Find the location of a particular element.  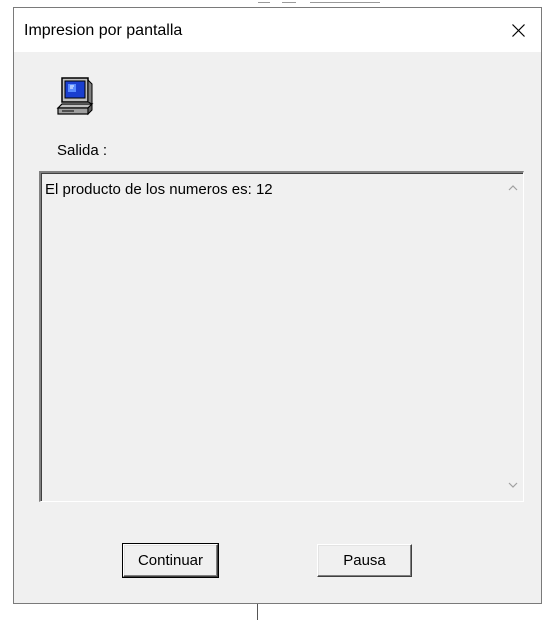

output-label: Salida : is located at coordinates (82, 150).